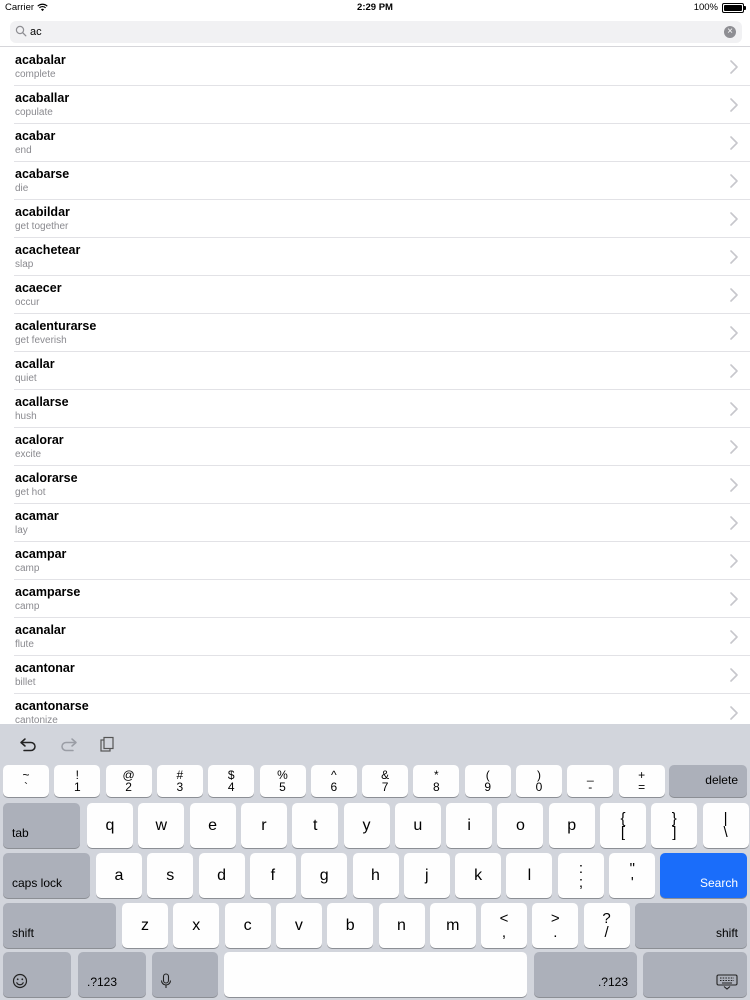  I want to click on letter-key: q, so click(110, 825).